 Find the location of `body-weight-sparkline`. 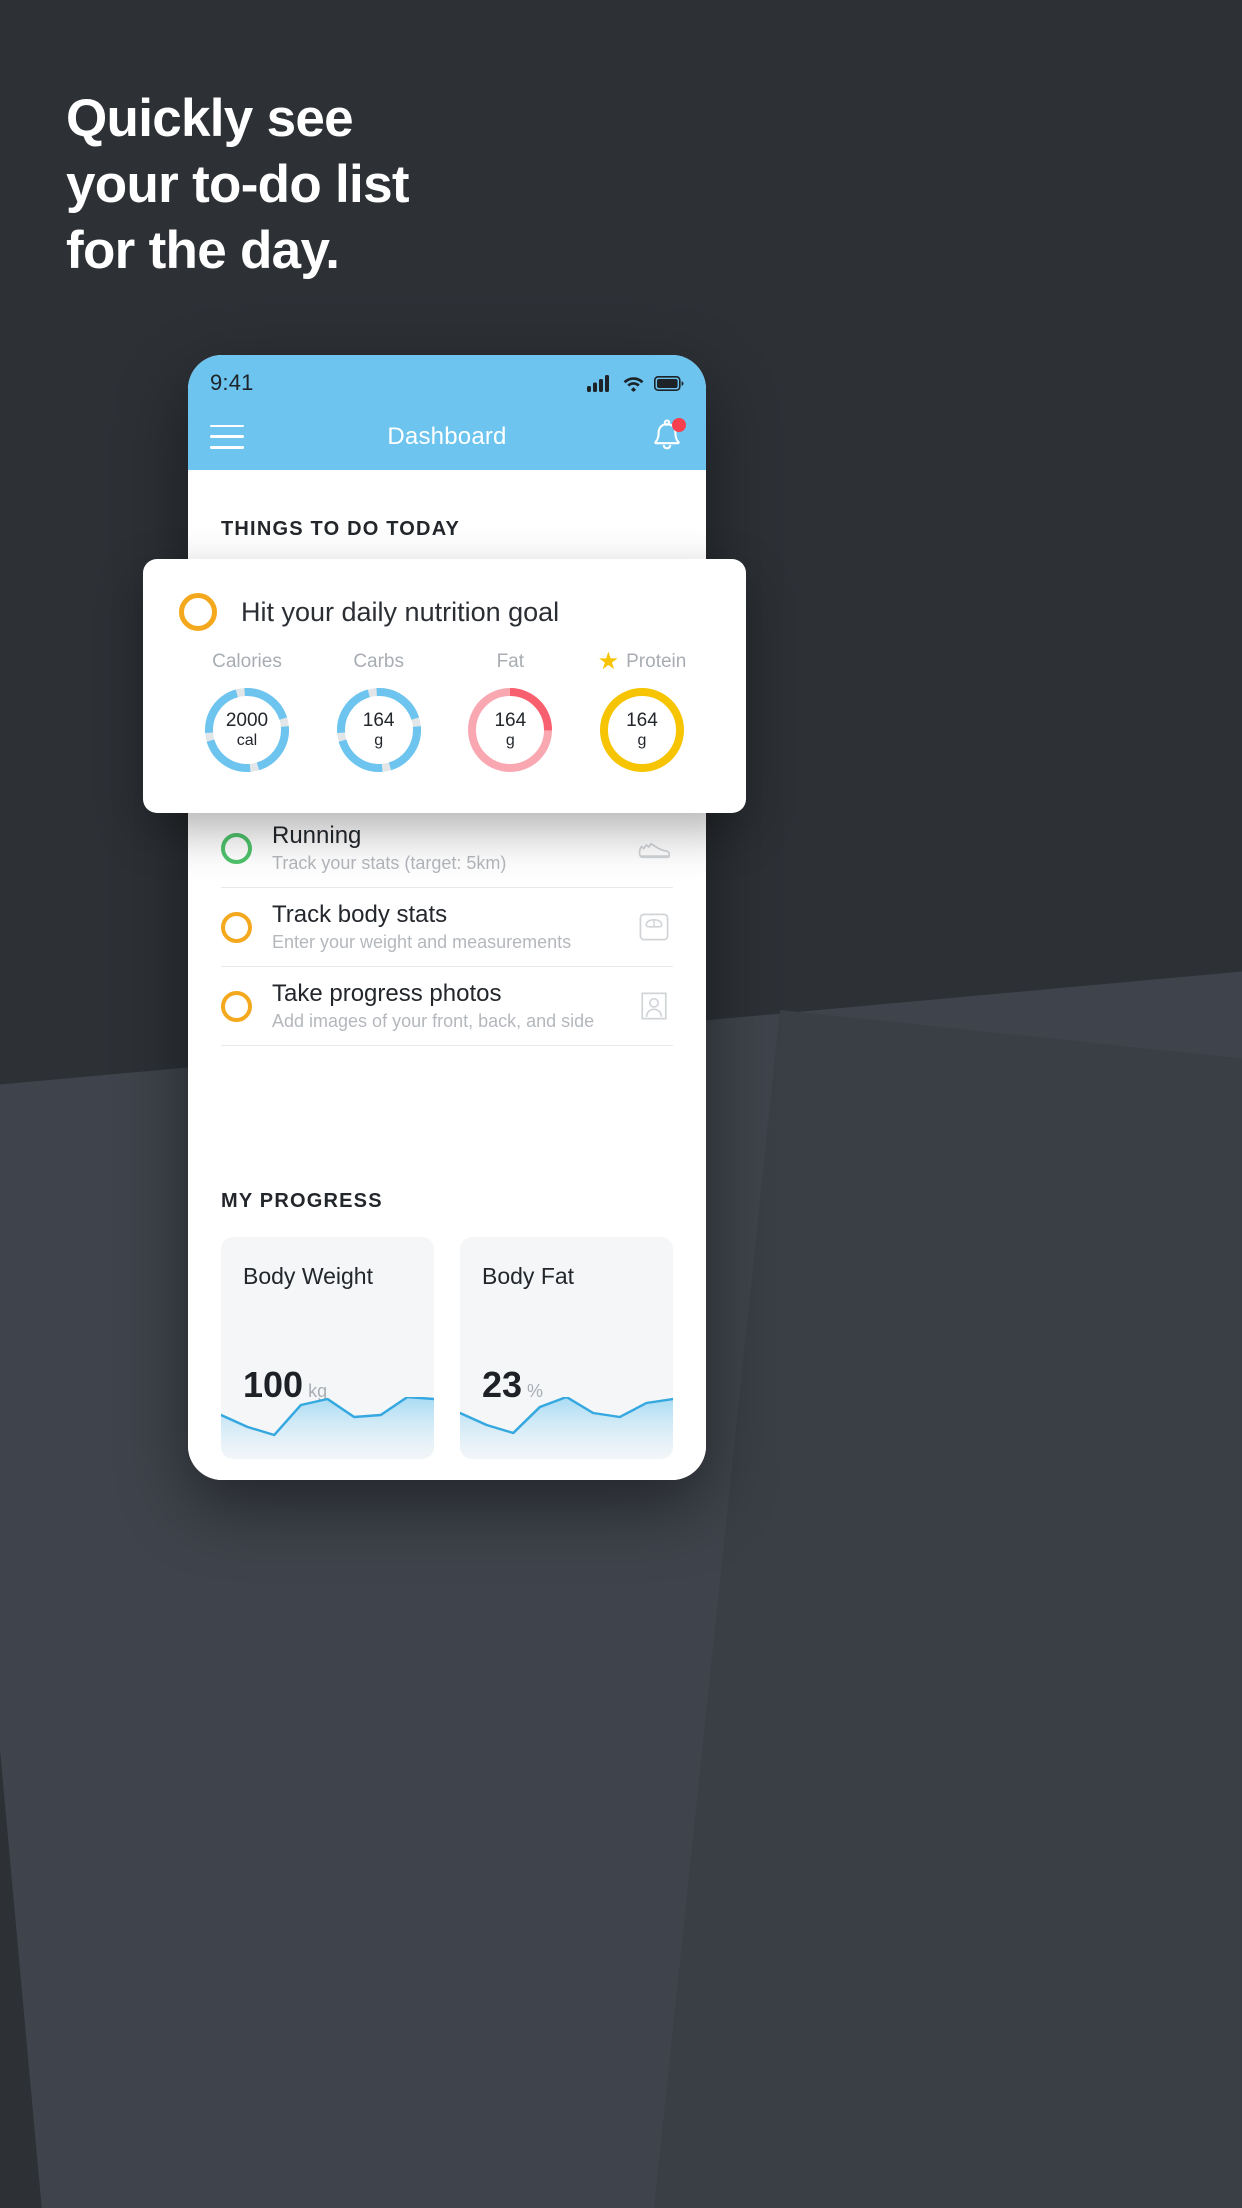

body-weight-sparkline is located at coordinates (327, 1428).